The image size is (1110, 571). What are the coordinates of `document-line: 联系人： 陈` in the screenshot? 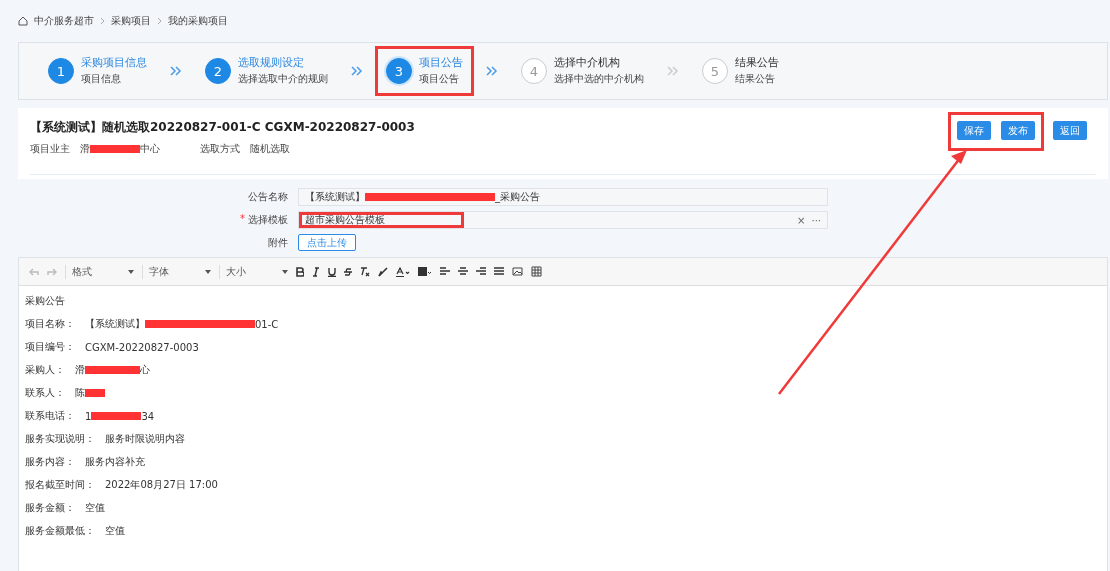 It's located at (563, 393).